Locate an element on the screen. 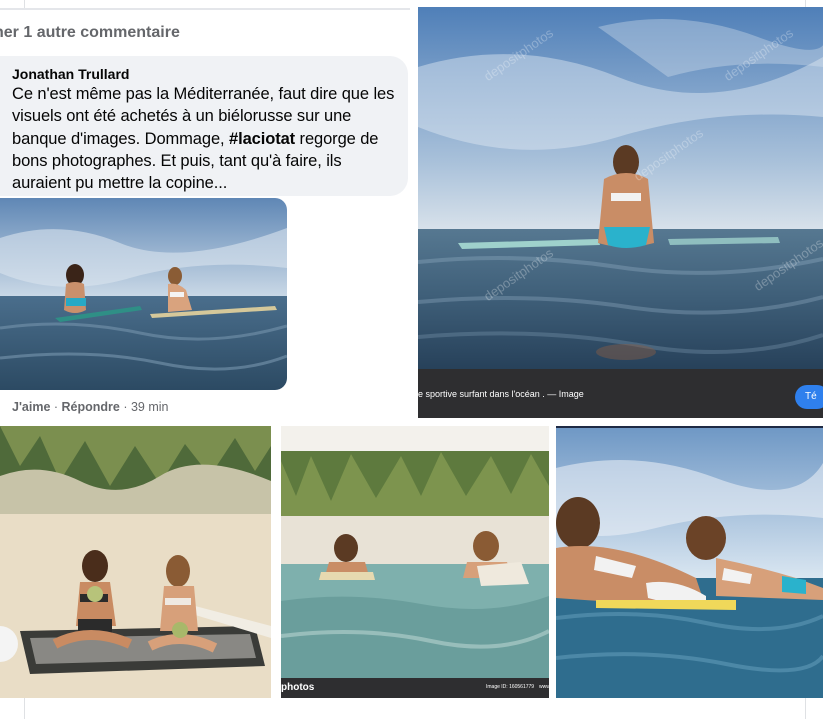  divider-left-bottom is located at coordinates (24, 708).